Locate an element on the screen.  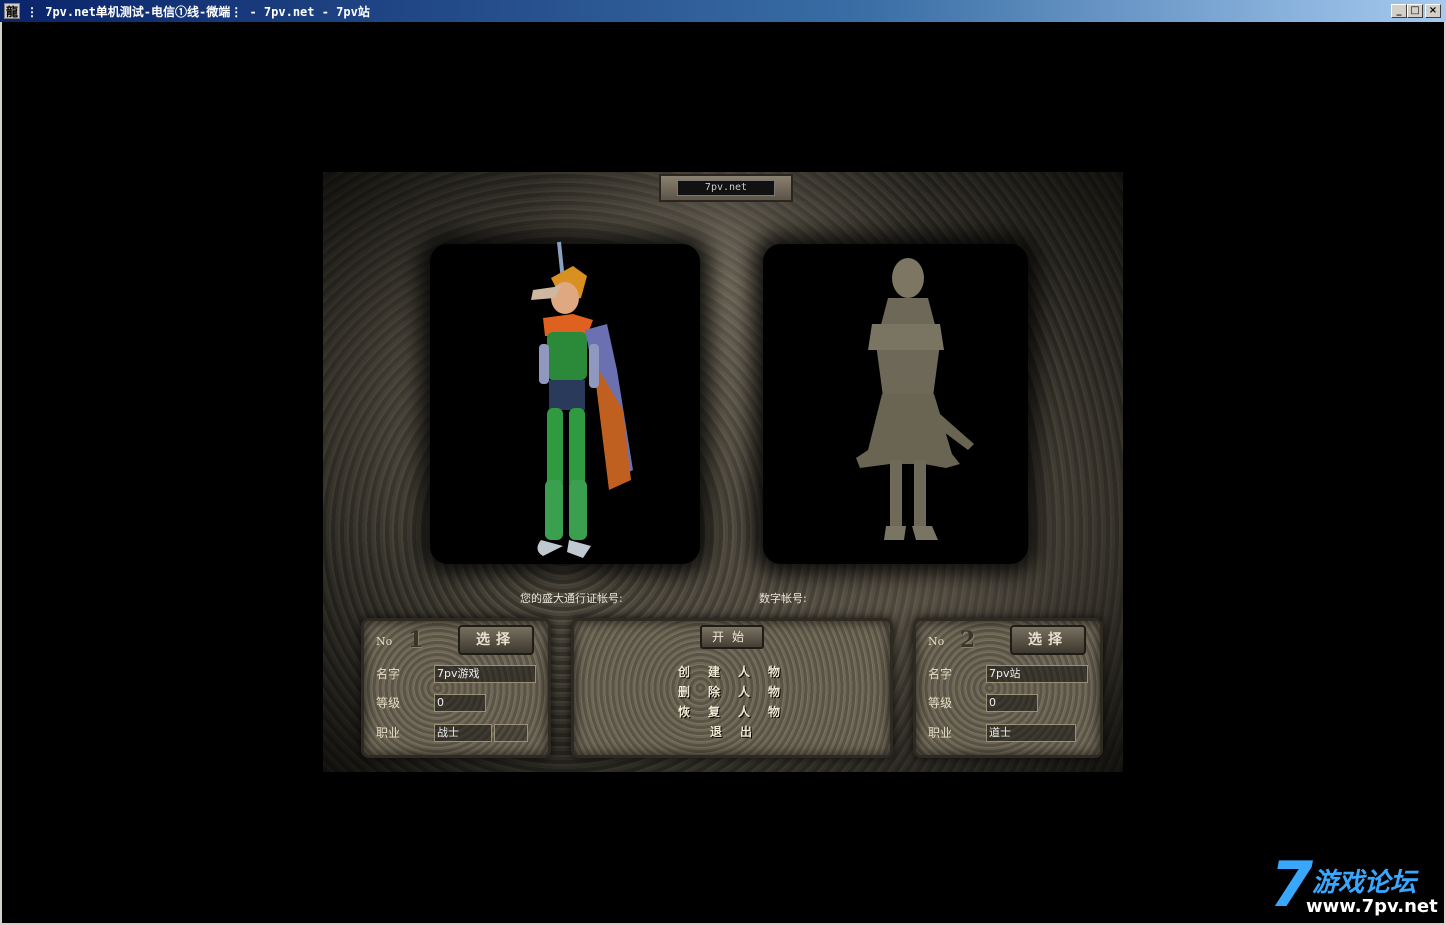
warrior-character is located at coordinates (573, 405).